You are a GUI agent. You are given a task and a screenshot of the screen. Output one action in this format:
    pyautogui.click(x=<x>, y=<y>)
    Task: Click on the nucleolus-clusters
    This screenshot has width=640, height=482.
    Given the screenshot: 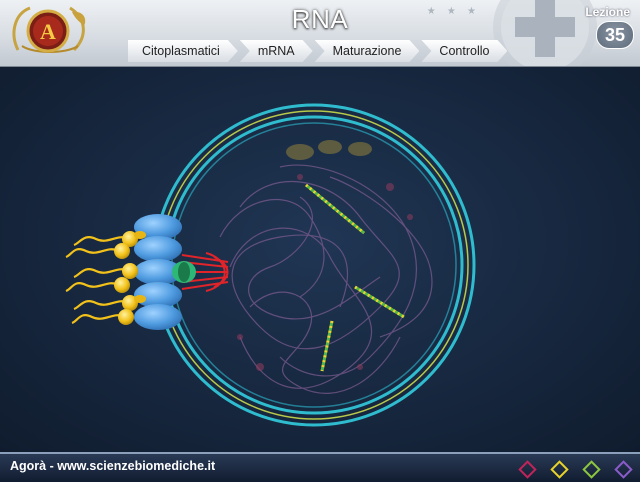 What is the action you would take?
    pyautogui.click(x=329, y=150)
    